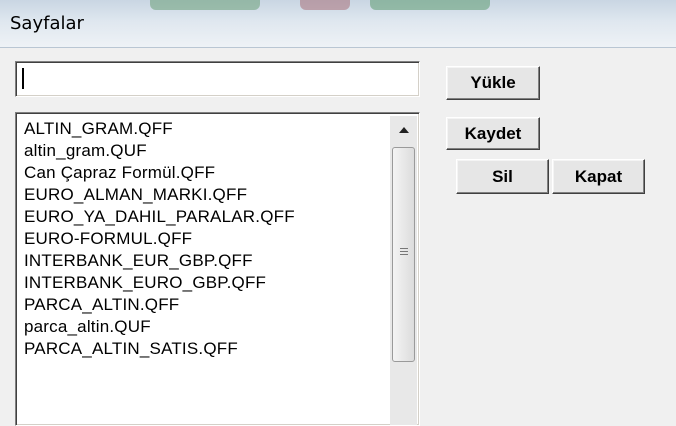 This screenshot has height=426, width=676. I want to click on list-item: PARCA_ALTIN.QFF, so click(205, 305).